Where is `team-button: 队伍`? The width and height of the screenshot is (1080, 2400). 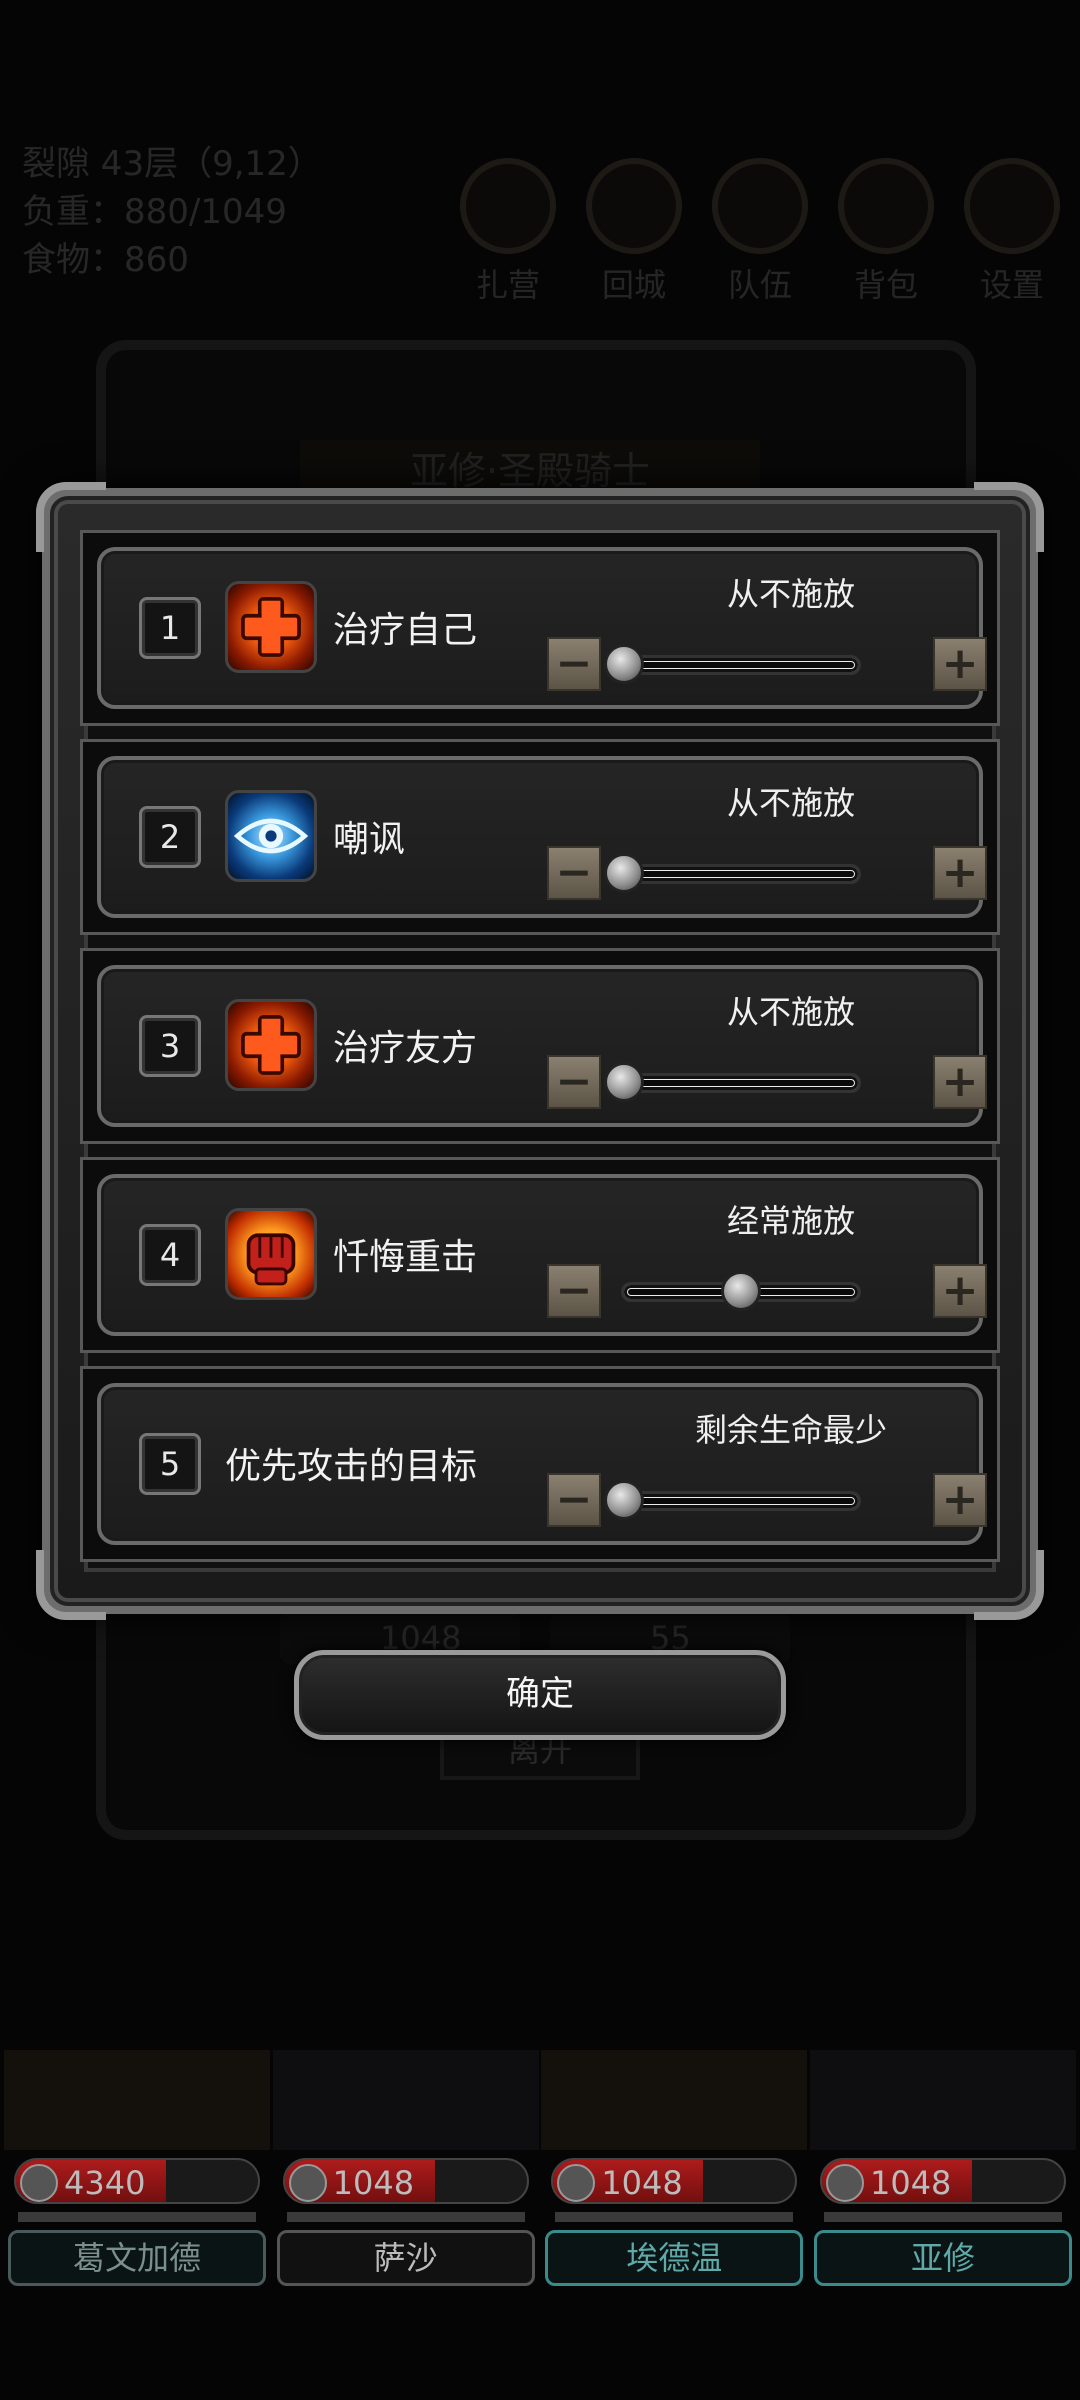
team-button: 队伍 is located at coordinates (760, 232).